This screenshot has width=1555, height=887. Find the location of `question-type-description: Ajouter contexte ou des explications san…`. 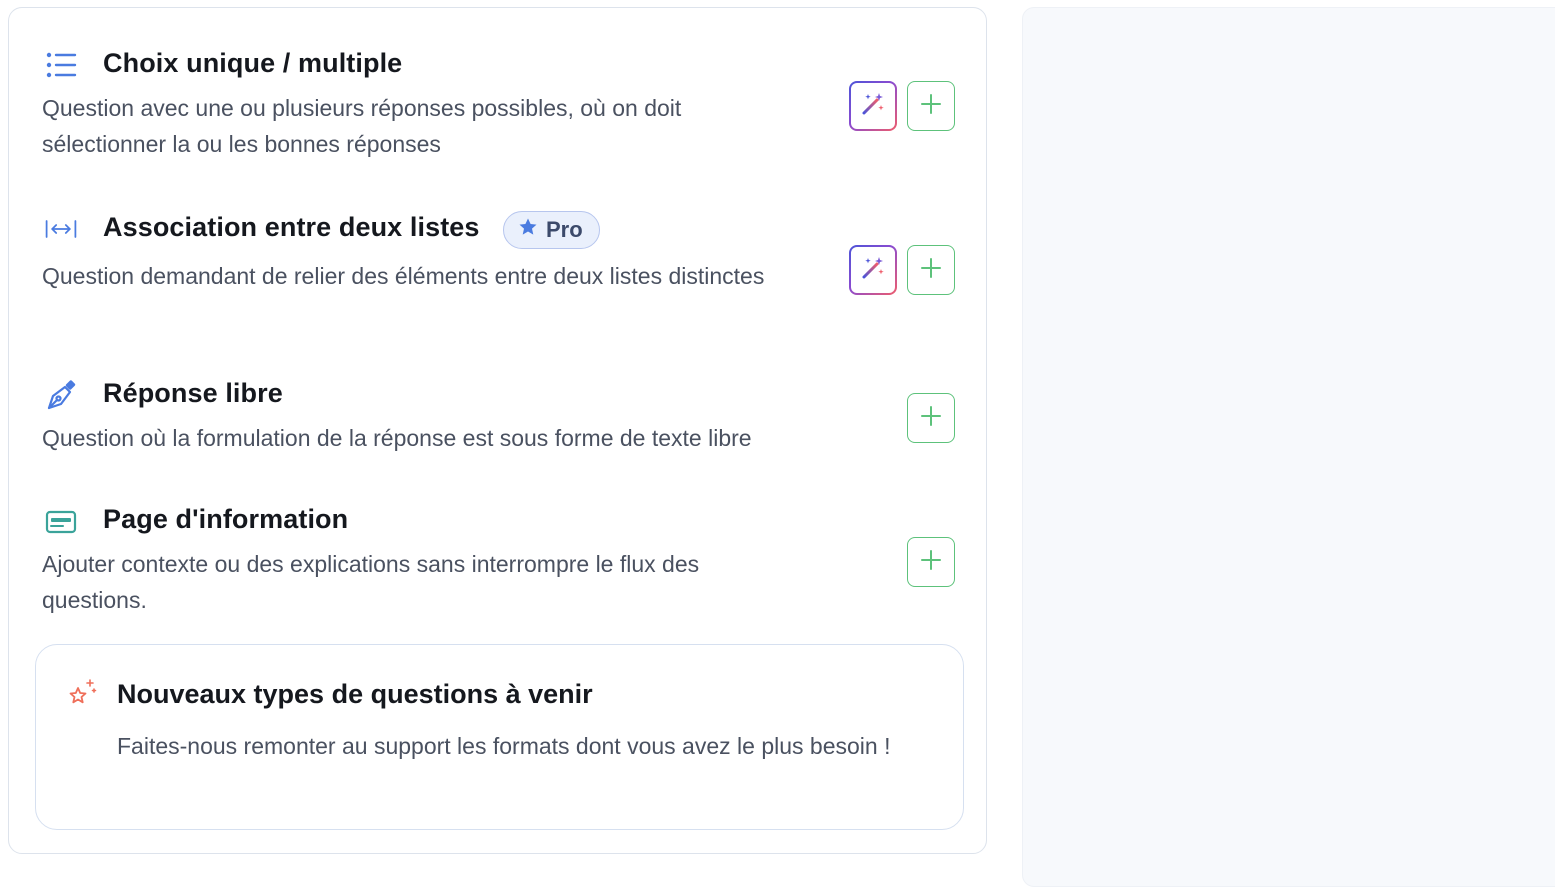

question-type-description: Ajouter contexte ou des explications san… is located at coordinates (371, 582).